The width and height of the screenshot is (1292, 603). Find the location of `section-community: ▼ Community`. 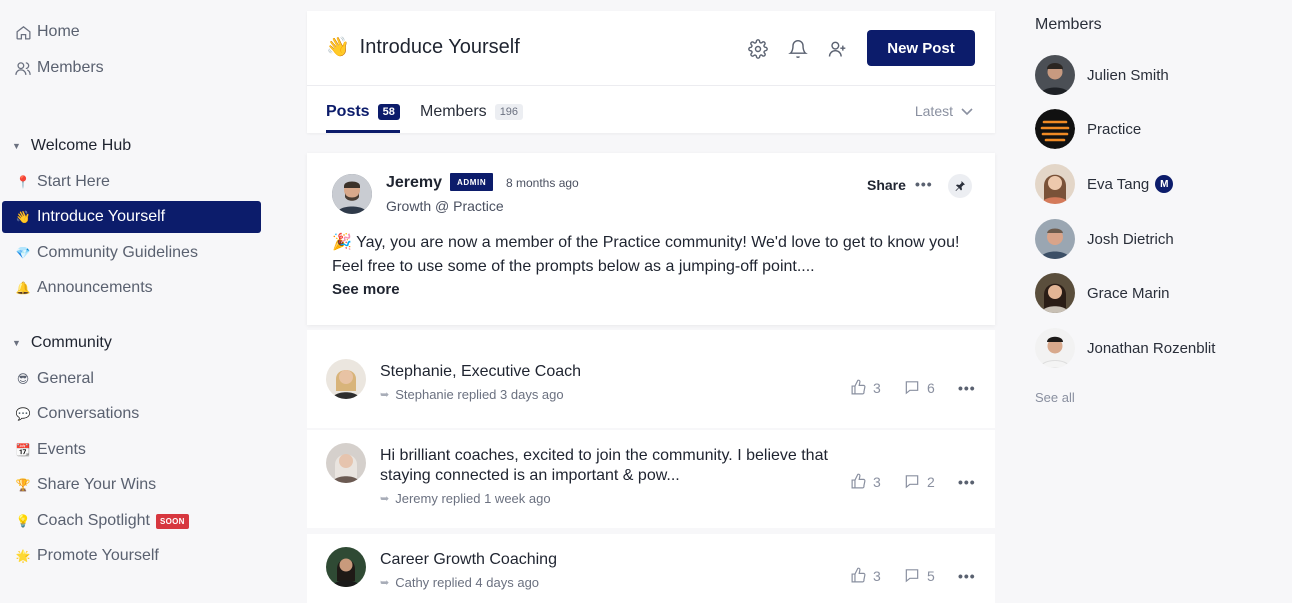

section-community: ▼ Community is located at coordinates (62, 343).